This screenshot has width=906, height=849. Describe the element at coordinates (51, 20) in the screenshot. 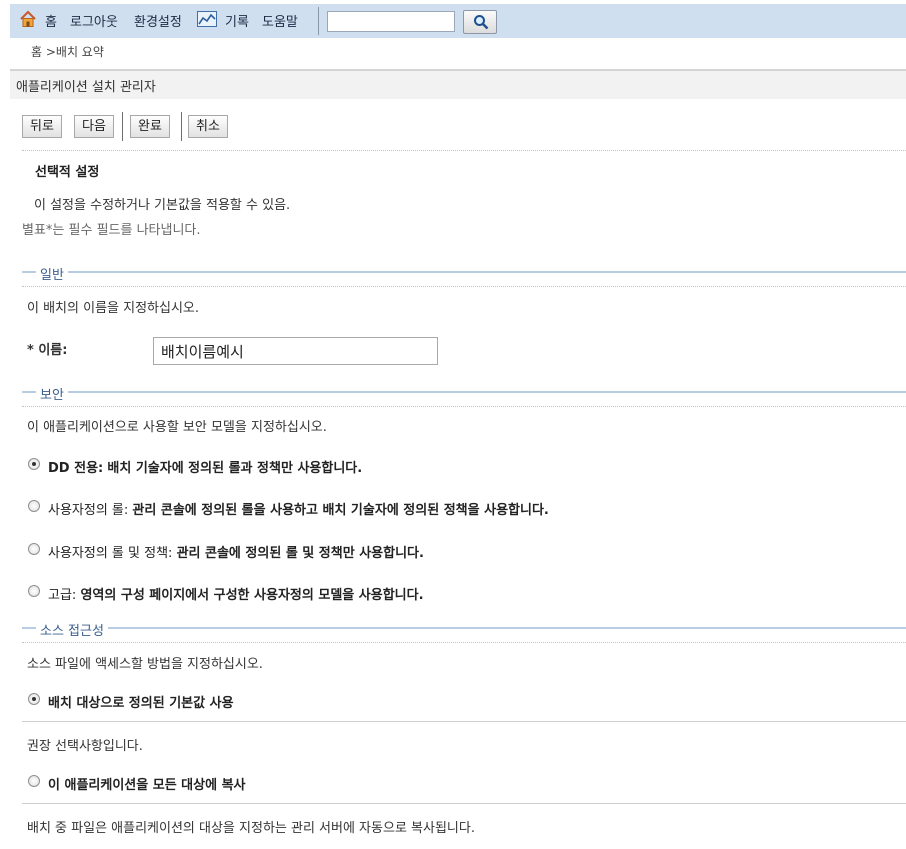

I see `home-link: 홈` at that location.